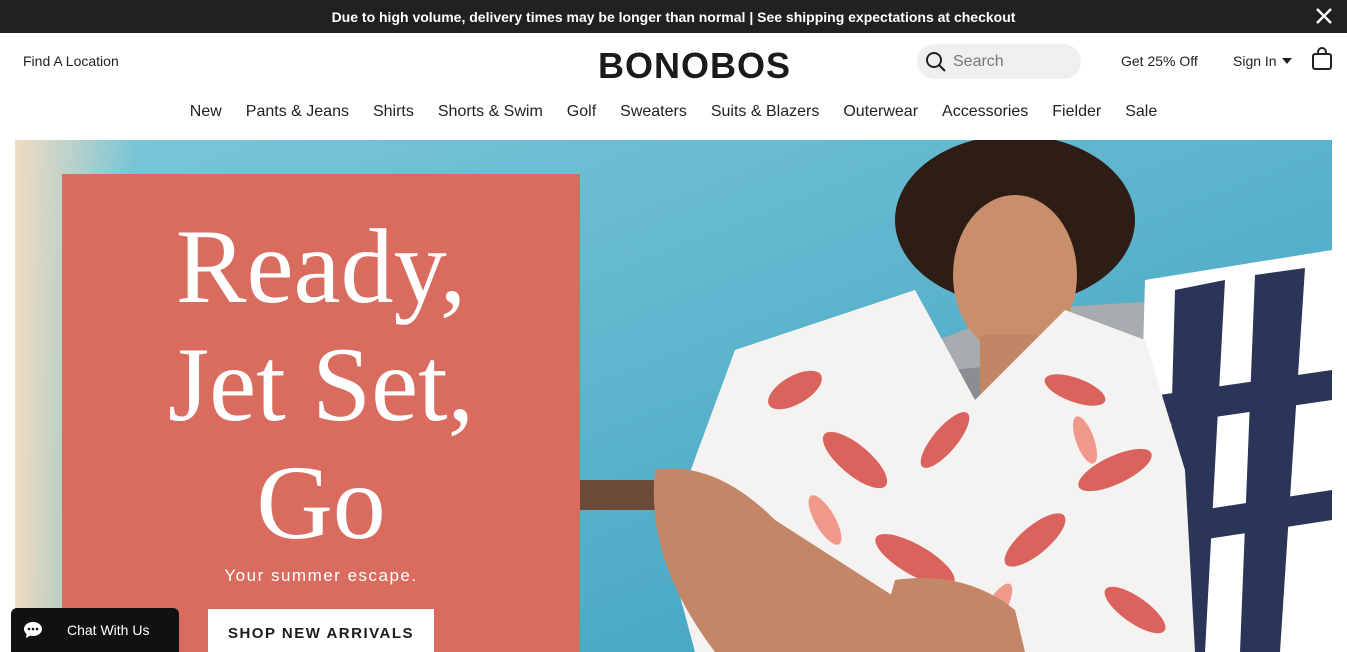 Image resolution: width=1347 pixels, height=652 pixels. What do you see at coordinates (321, 630) in the screenshot?
I see `shop-new-arrivals-button: SHOP NEW ARRIVALS` at bounding box center [321, 630].